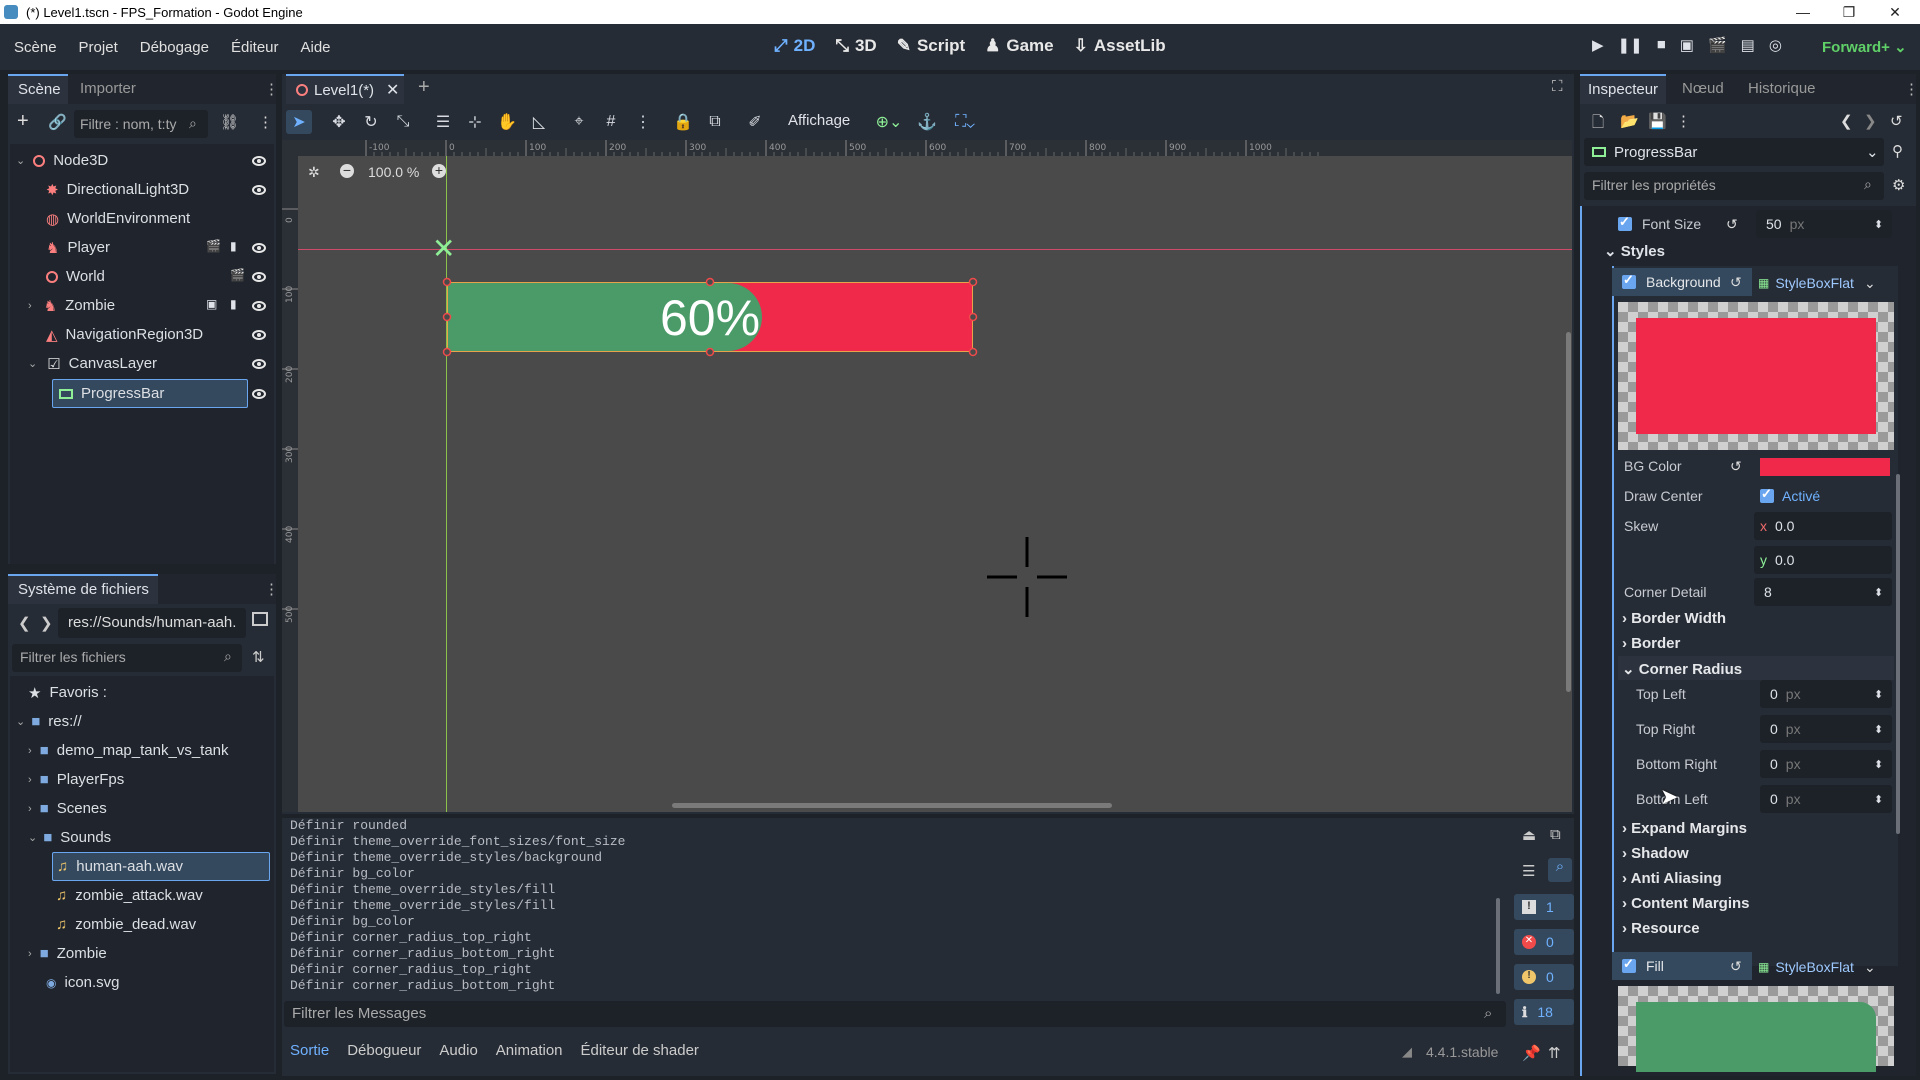  What do you see at coordinates (141, 124) in the screenshot?
I see `scene-filter-input: Filtre : nom, t:ty ⌕` at bounding box center [141, 124].